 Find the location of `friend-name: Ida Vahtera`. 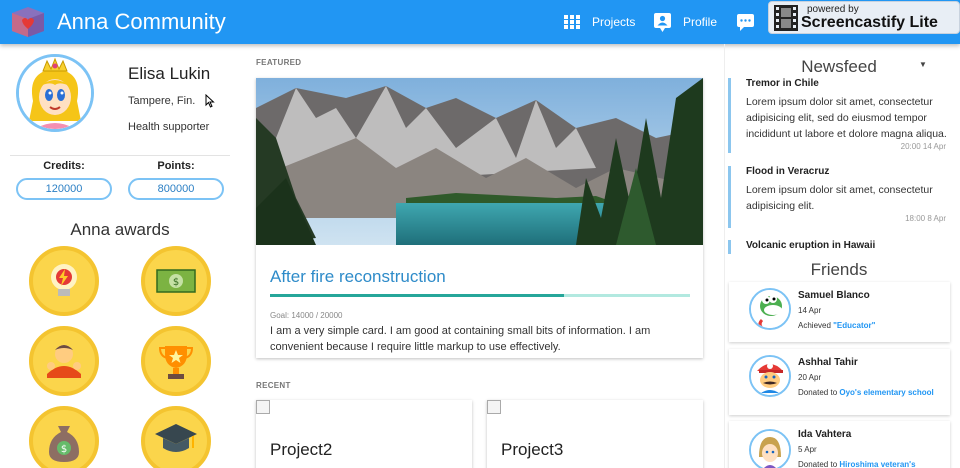

friend-name: Ida Vahtera is located at coordinates (824, 434).